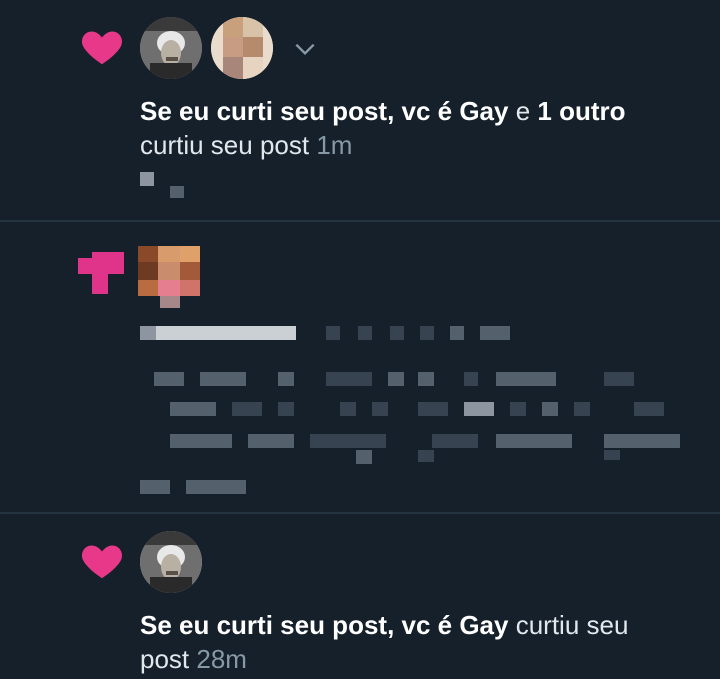 Image resolution: width=720 pixels, height=679 pixels. What do you see at coordinates (581, 111) in the screenshot?
I see `others-count: 1 outro` at bounding box center [581, 111].